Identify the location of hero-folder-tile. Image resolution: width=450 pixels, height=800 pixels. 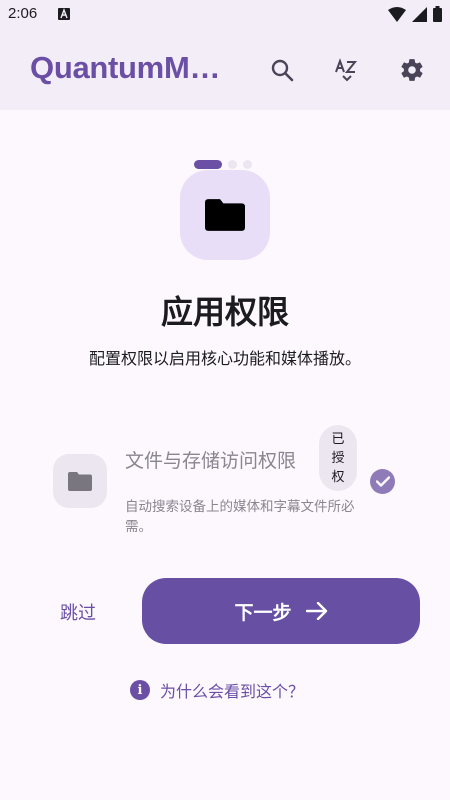
(225, 215).